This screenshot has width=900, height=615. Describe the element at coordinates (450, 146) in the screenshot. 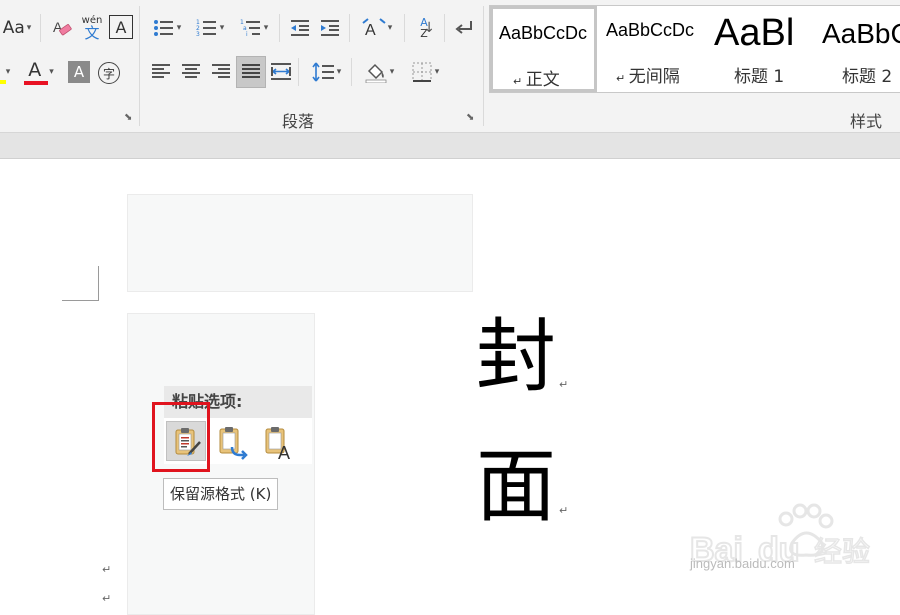

I see `ruler-strip` at that location.